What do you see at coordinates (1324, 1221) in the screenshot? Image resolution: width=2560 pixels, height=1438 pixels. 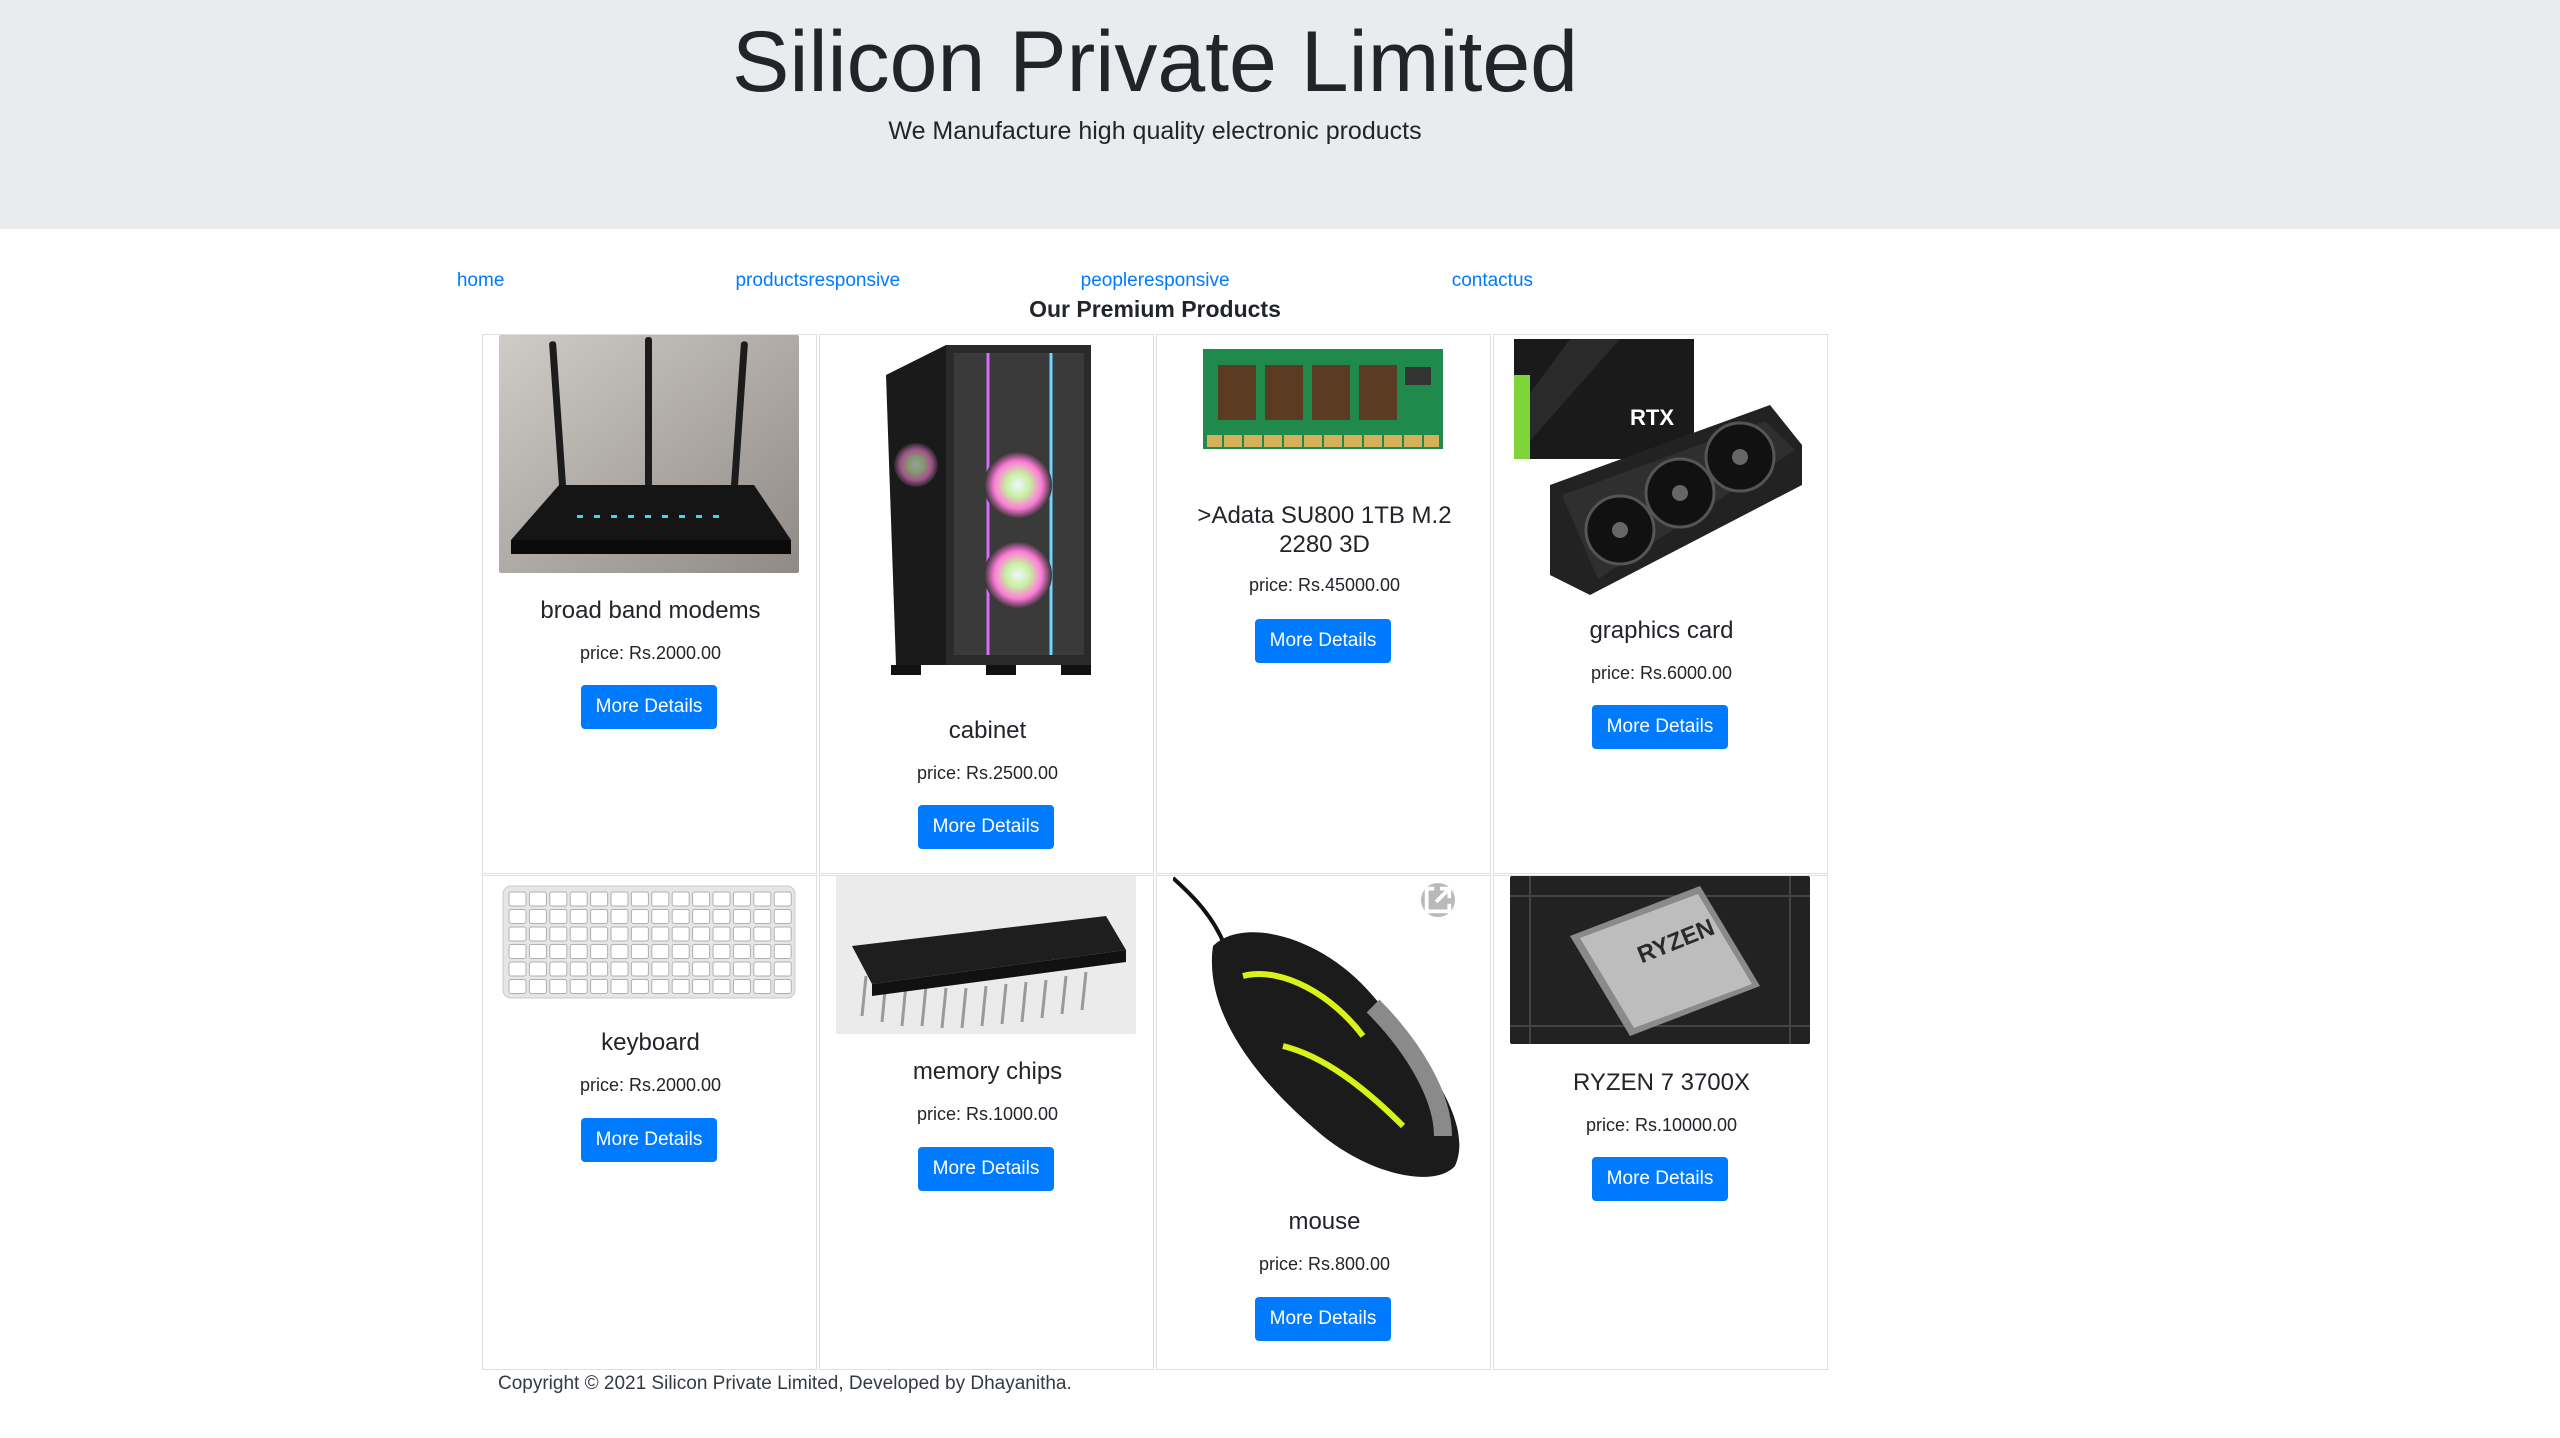 I see `product-name: mouse` at bounding box center [1324, 1221].